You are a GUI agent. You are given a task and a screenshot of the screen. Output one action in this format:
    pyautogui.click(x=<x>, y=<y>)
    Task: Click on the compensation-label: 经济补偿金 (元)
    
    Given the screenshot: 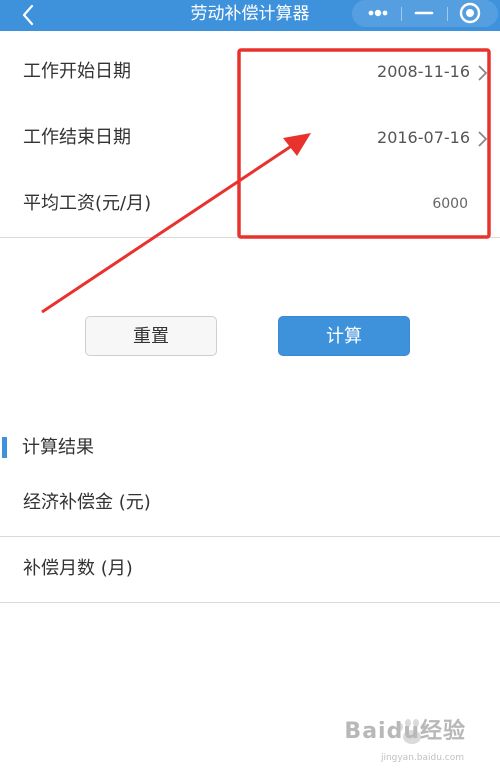 What is the action you would take?
    pyautogui.click(x=87, y=502)
    